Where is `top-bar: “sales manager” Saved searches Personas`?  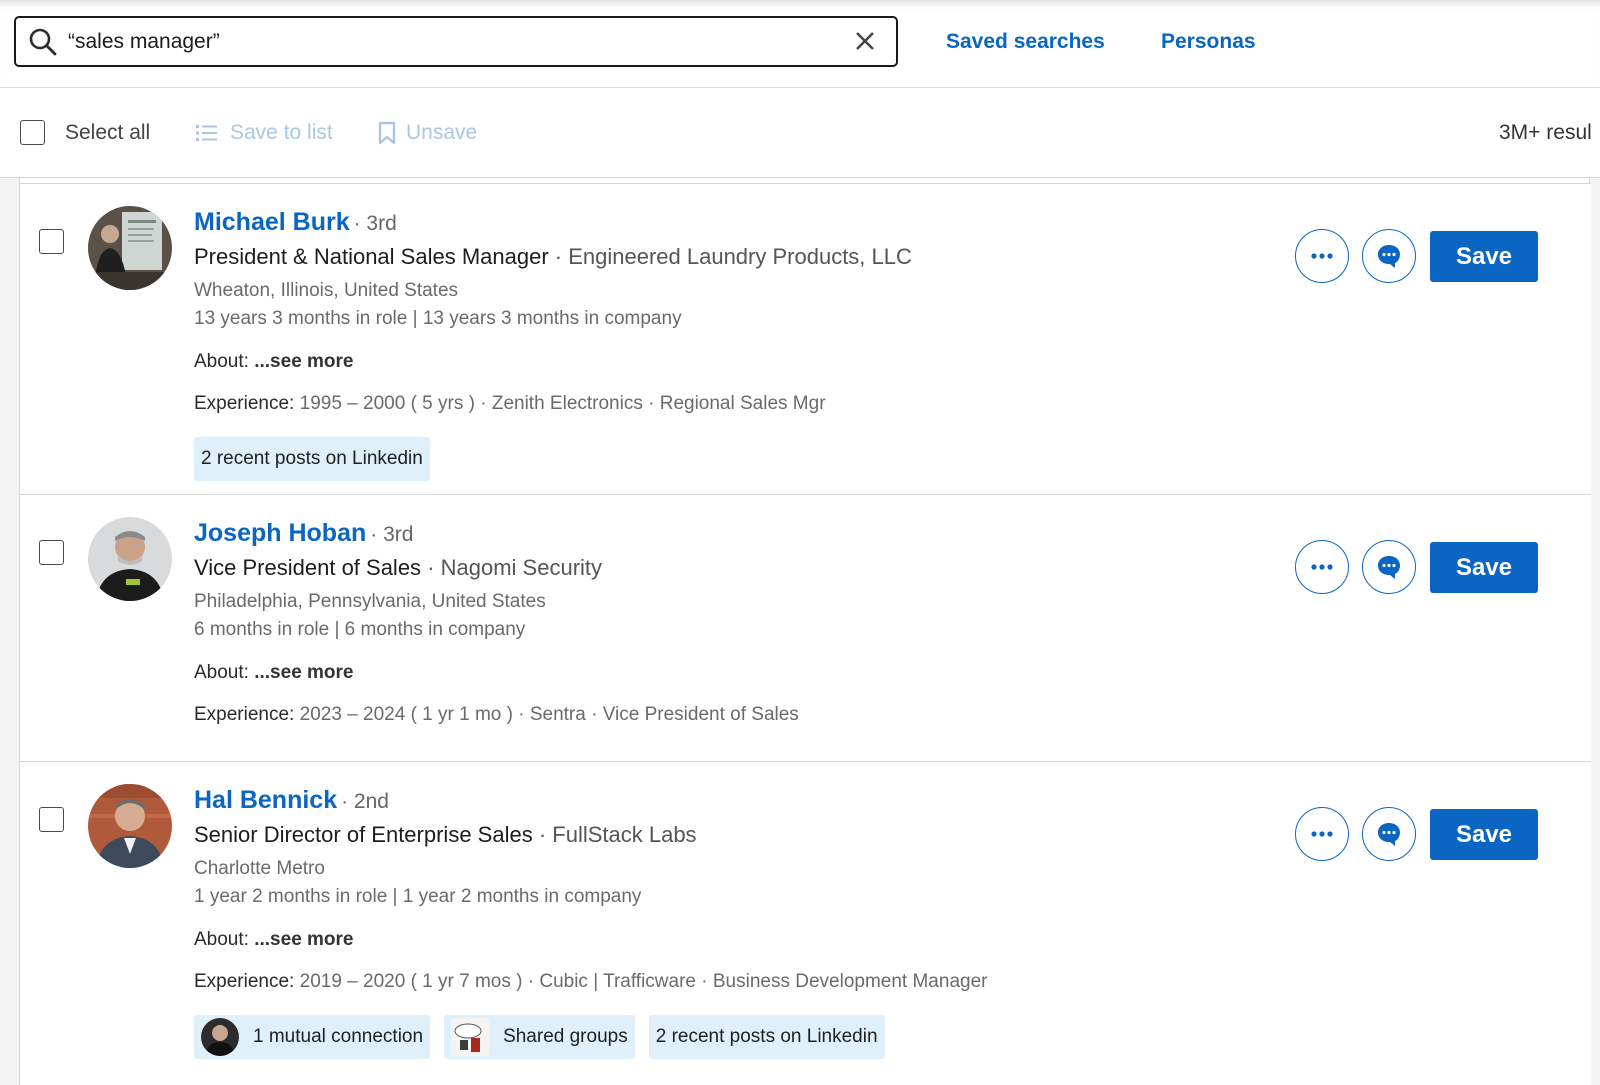 top-bar: “sales manager” Saved searches Personas is located at coordinates (800, 44).